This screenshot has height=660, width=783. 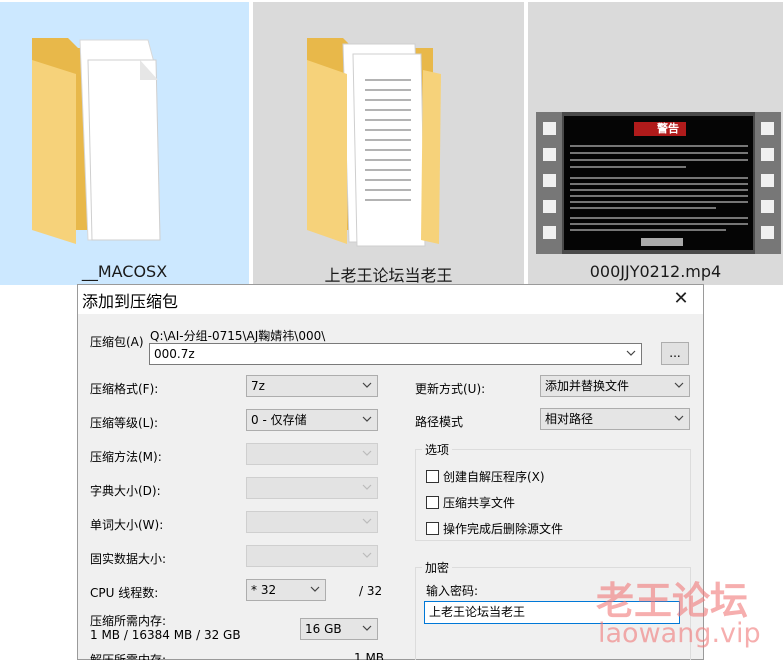 I want to click on video-warning-title: 警告, so click(x=668, y=128).